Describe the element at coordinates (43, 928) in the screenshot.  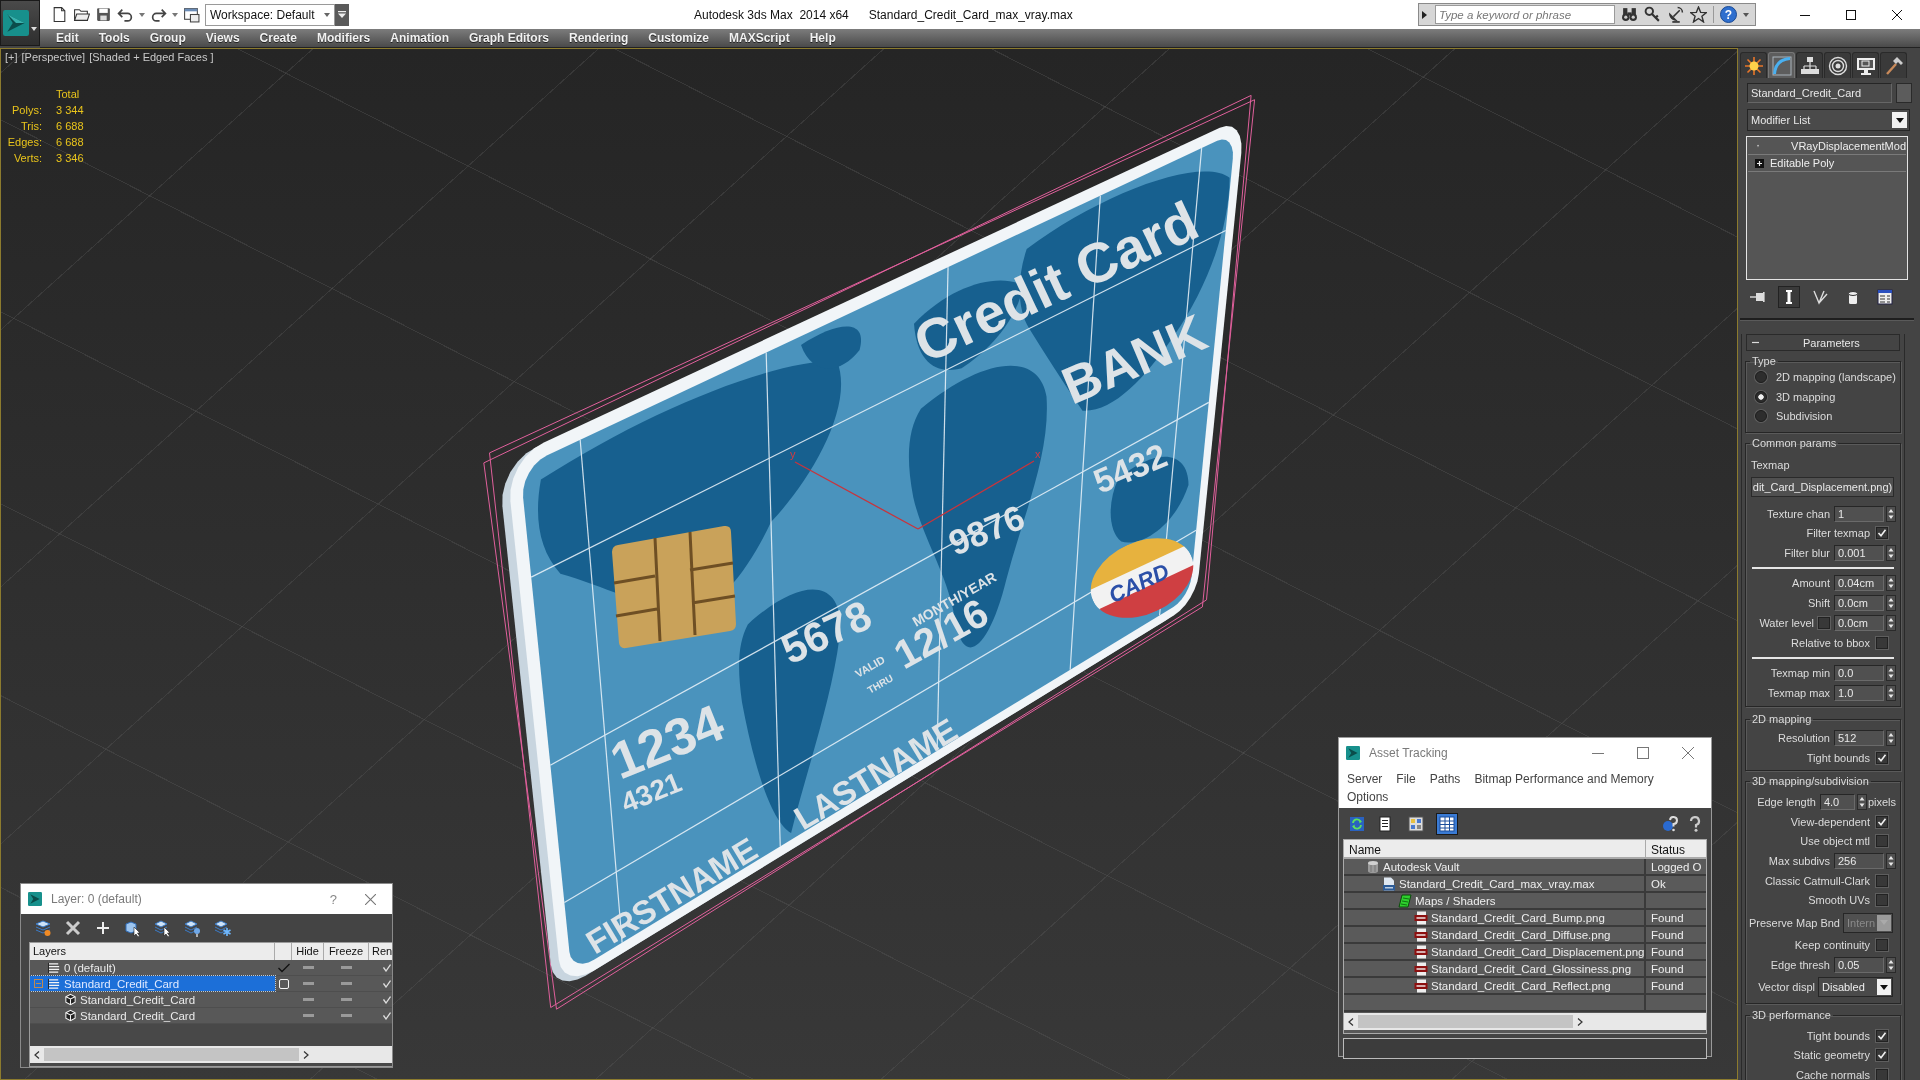
I see `layer-stack-star-icon` at that location.